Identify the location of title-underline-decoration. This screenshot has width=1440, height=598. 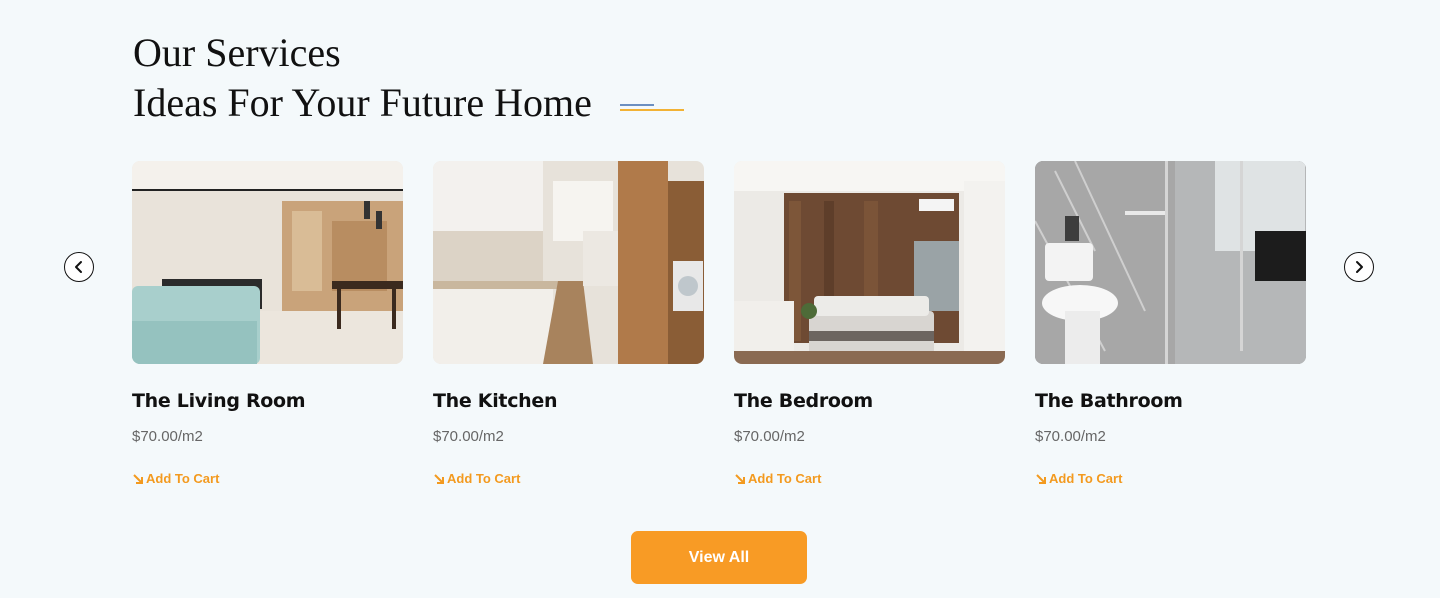
(653, 107).